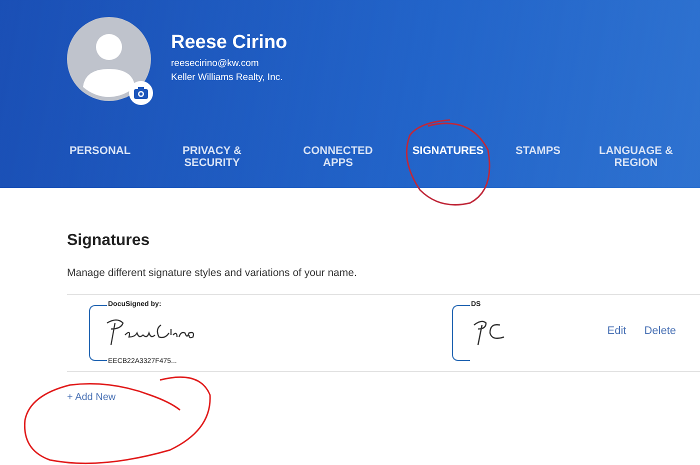 The image size is (700, 465). I want to click on tab: PERSONAL, so click(100, 151).